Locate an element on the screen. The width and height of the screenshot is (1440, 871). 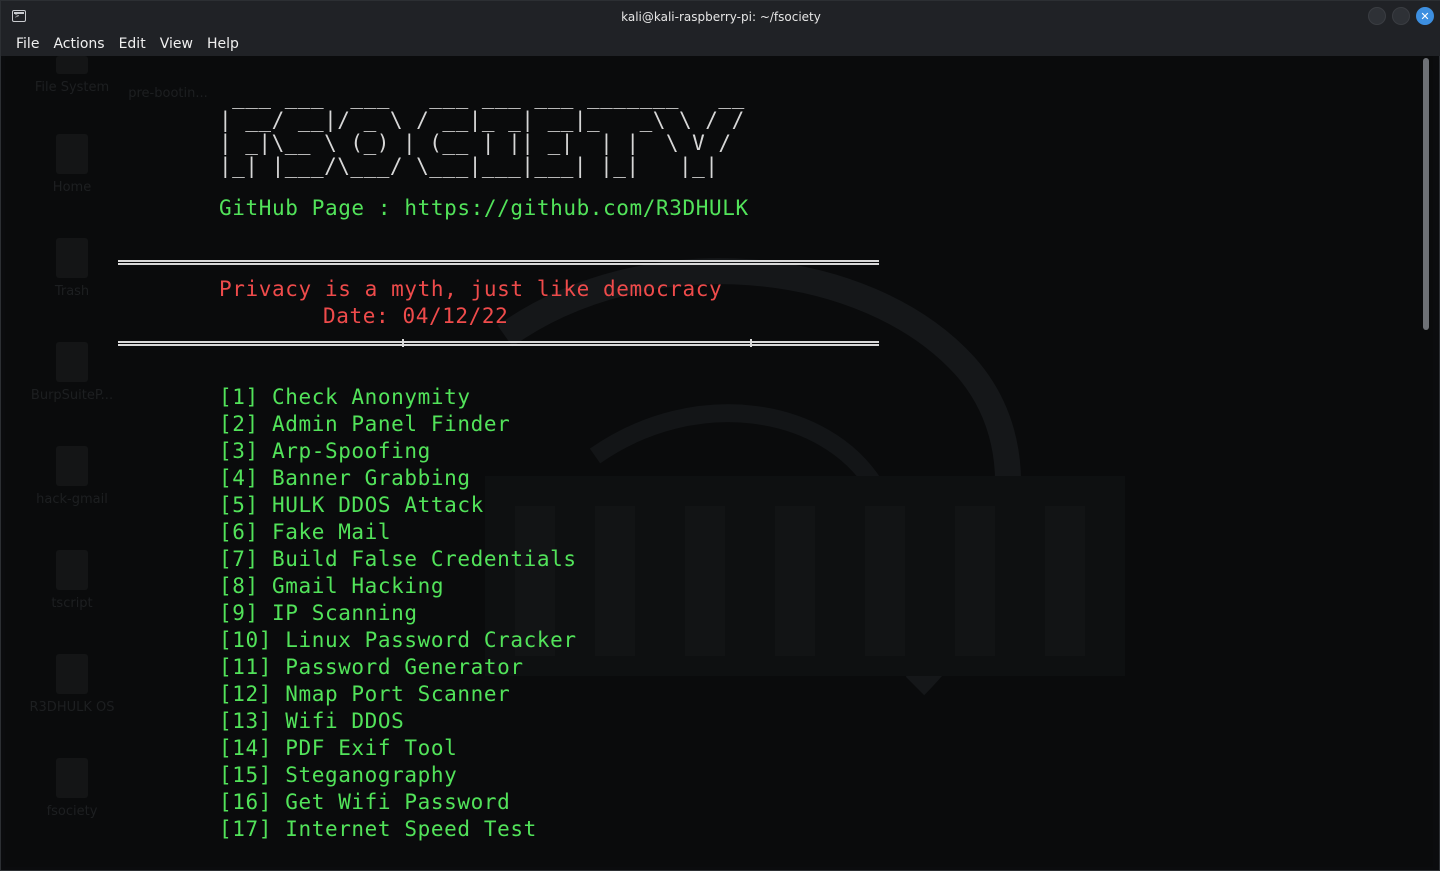
desktop-icon-label: Home is located at coordinates (72, 187).